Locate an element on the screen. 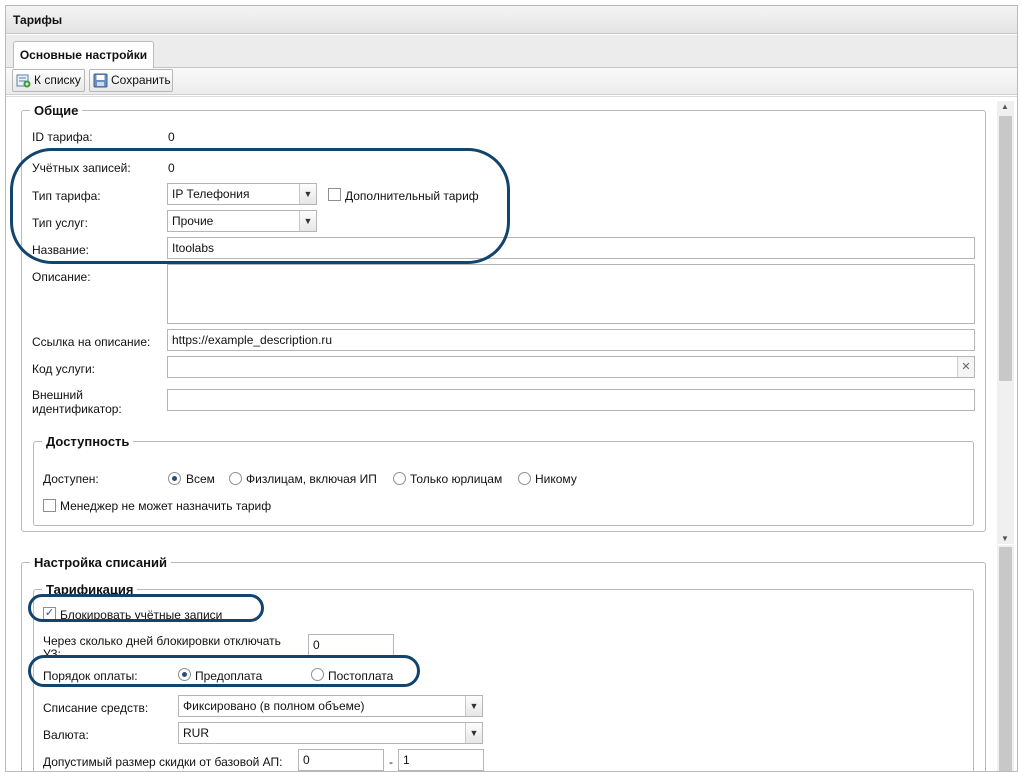 Image resolution: width=1022 pixels, height=772 pixels. scrollbar-lower is located at coordinates (1005, 658).